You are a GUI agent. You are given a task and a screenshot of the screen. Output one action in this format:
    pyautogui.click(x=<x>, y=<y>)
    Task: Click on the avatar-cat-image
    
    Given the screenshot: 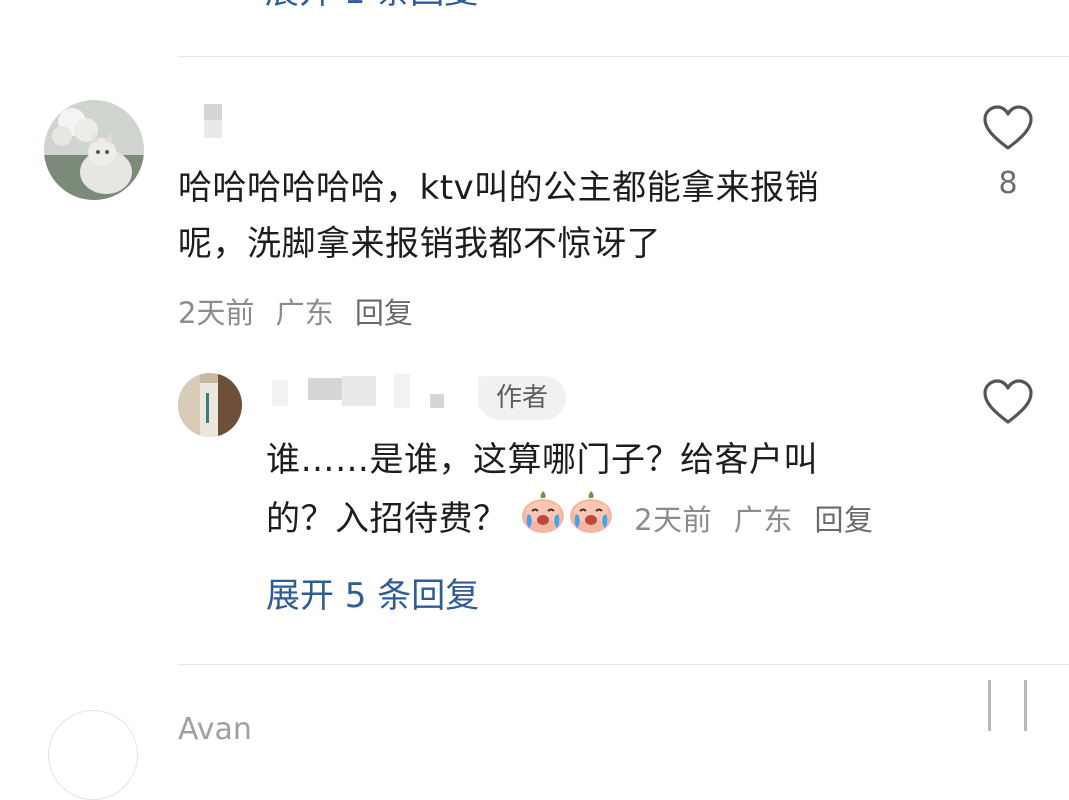 What is the action you would take?
    pyautogui.click(x=94, y=150)
    